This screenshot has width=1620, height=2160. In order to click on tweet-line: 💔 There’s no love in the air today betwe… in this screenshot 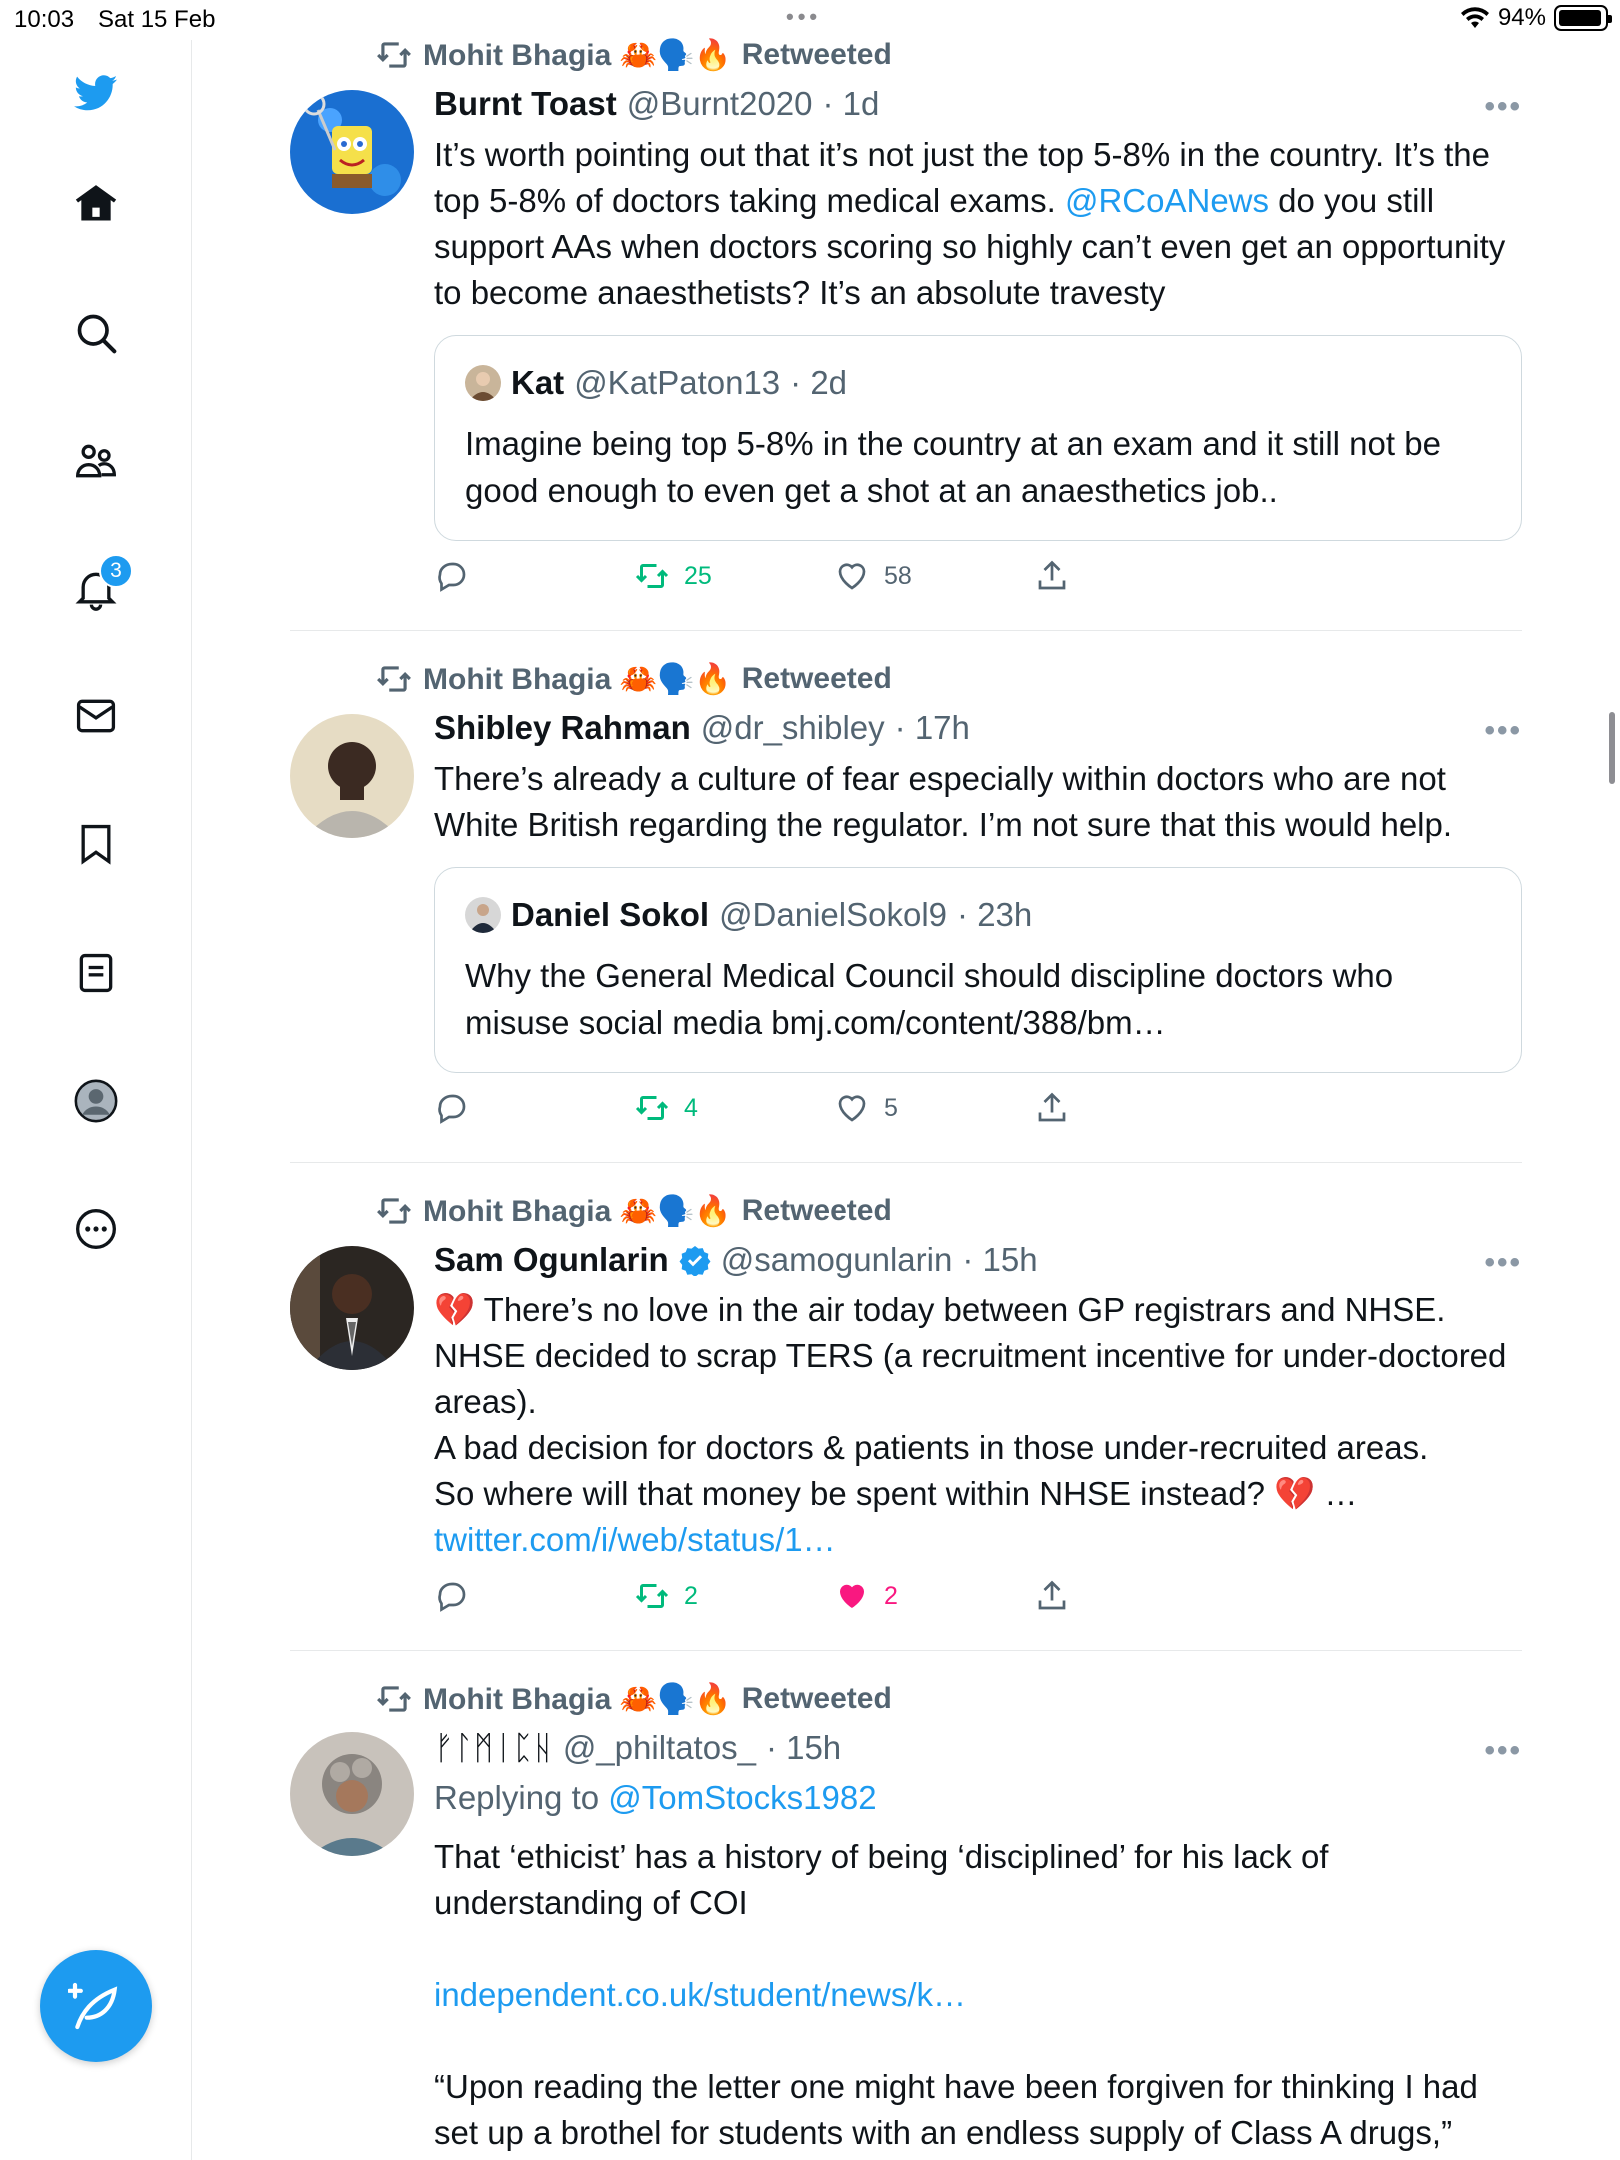, I will do `click(940, 1309)`.